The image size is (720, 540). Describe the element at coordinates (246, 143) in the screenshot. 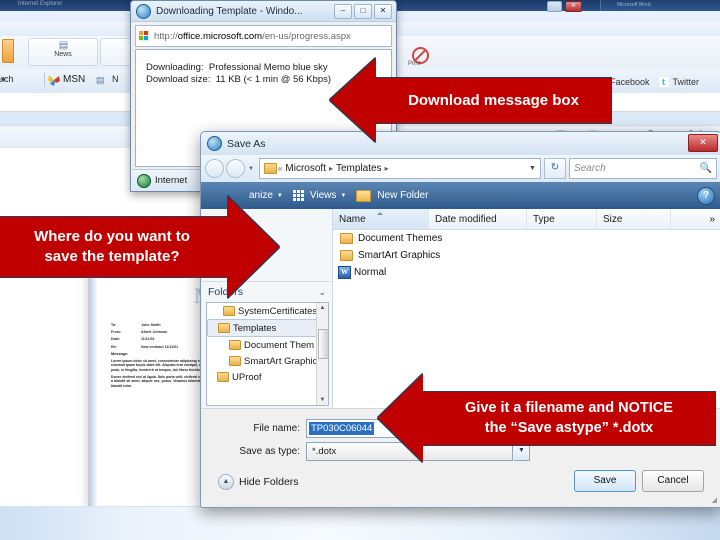

I see `save-as-title: Save As` at that location.